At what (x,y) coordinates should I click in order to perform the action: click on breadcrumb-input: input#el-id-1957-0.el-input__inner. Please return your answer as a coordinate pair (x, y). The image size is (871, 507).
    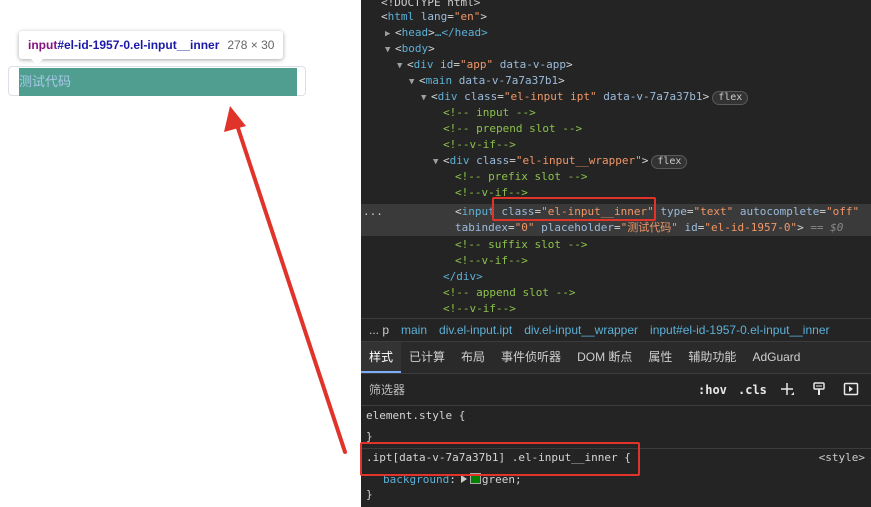
    Looking at the image, I should click on (739, 330).